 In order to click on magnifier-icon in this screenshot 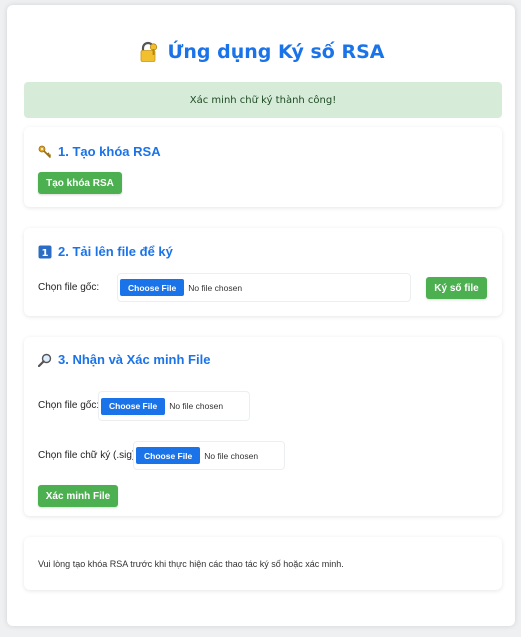, I will do `click(44, 360)`.